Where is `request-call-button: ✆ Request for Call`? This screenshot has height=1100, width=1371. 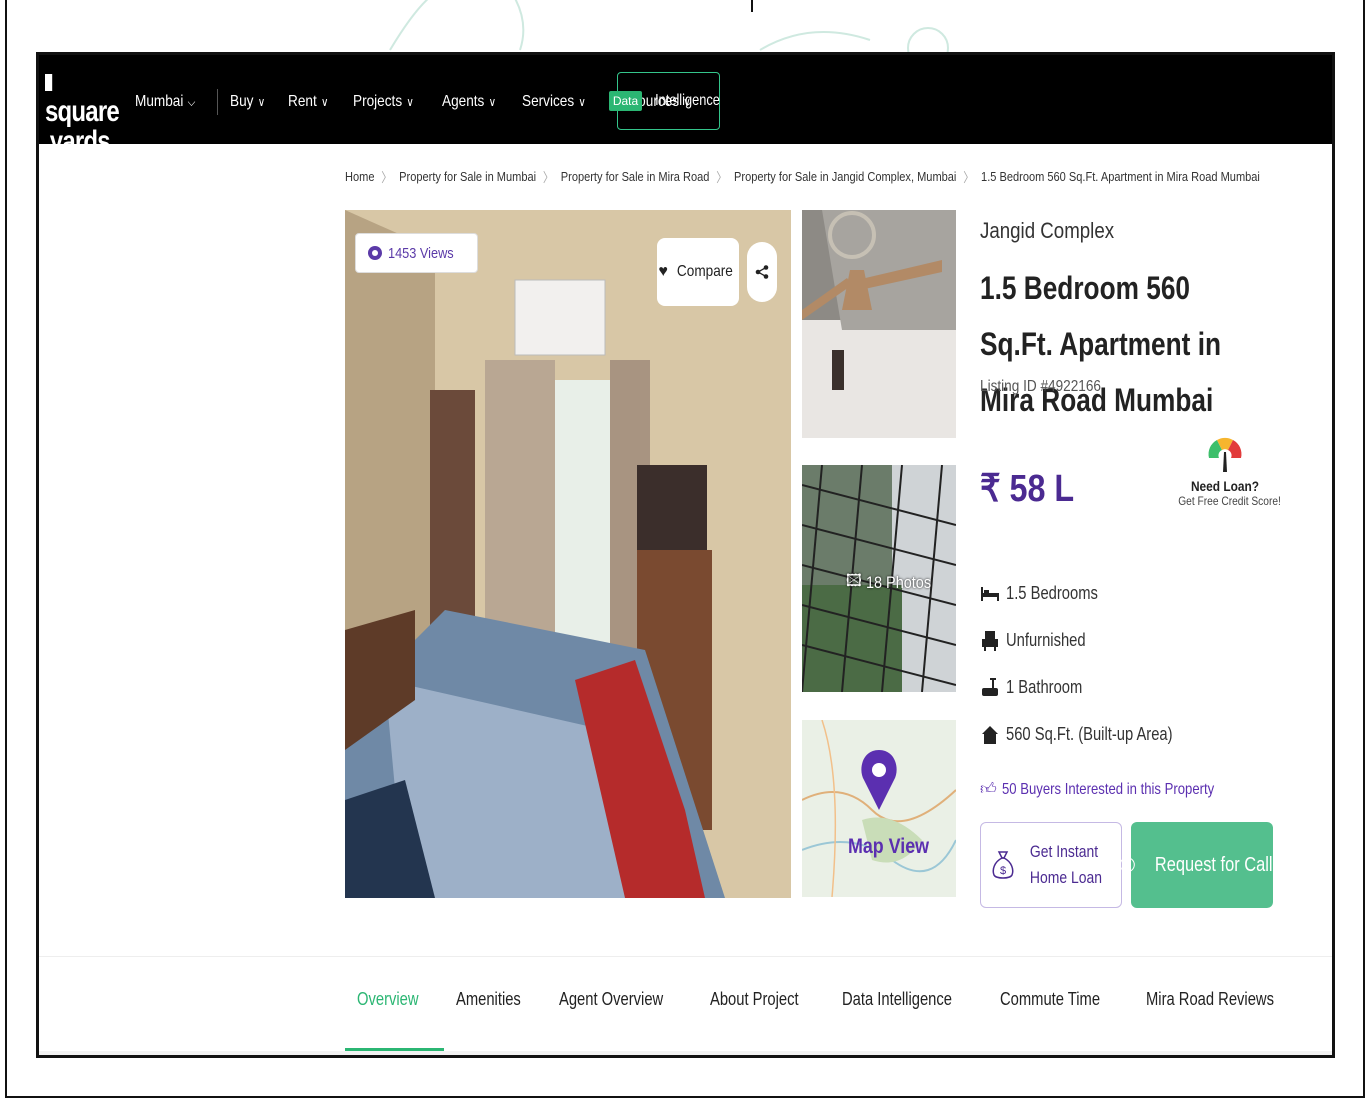
request-call-button: ✆ Request for Call is located at coordinates (1196, 865).